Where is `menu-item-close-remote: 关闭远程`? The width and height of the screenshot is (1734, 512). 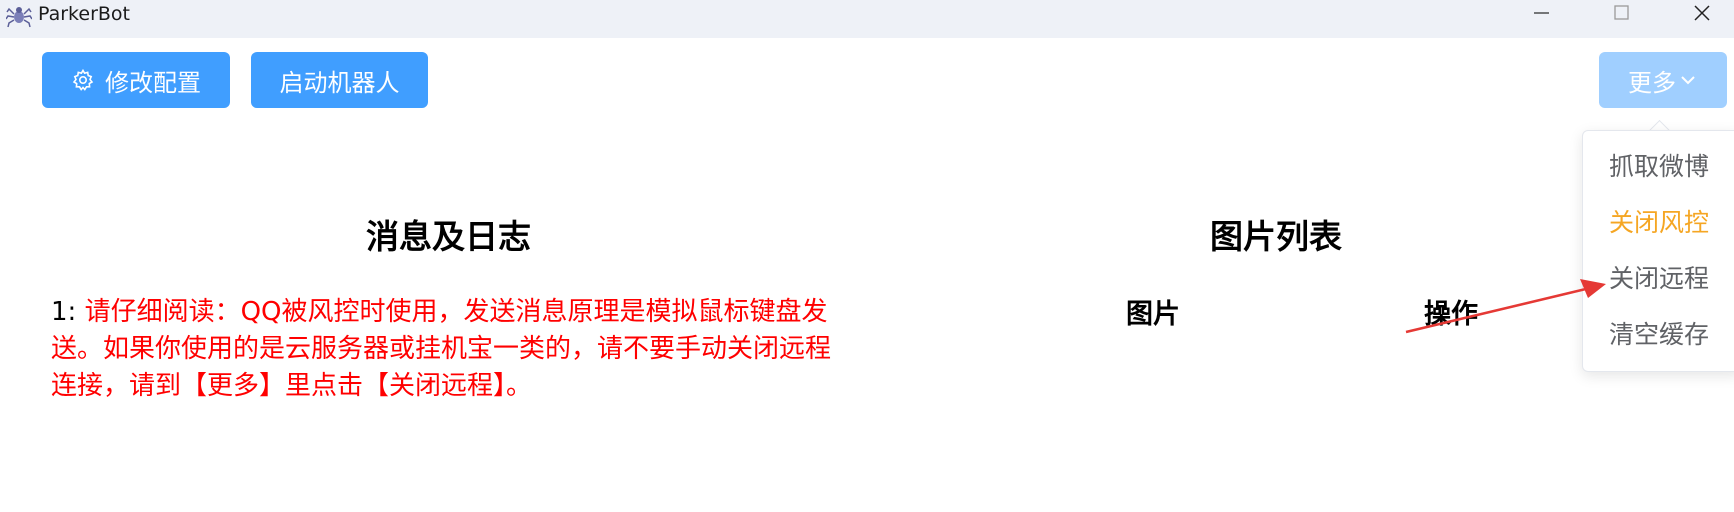 menu-item-close-remote: 关闭远程 is located at coordinates (1659, 279).